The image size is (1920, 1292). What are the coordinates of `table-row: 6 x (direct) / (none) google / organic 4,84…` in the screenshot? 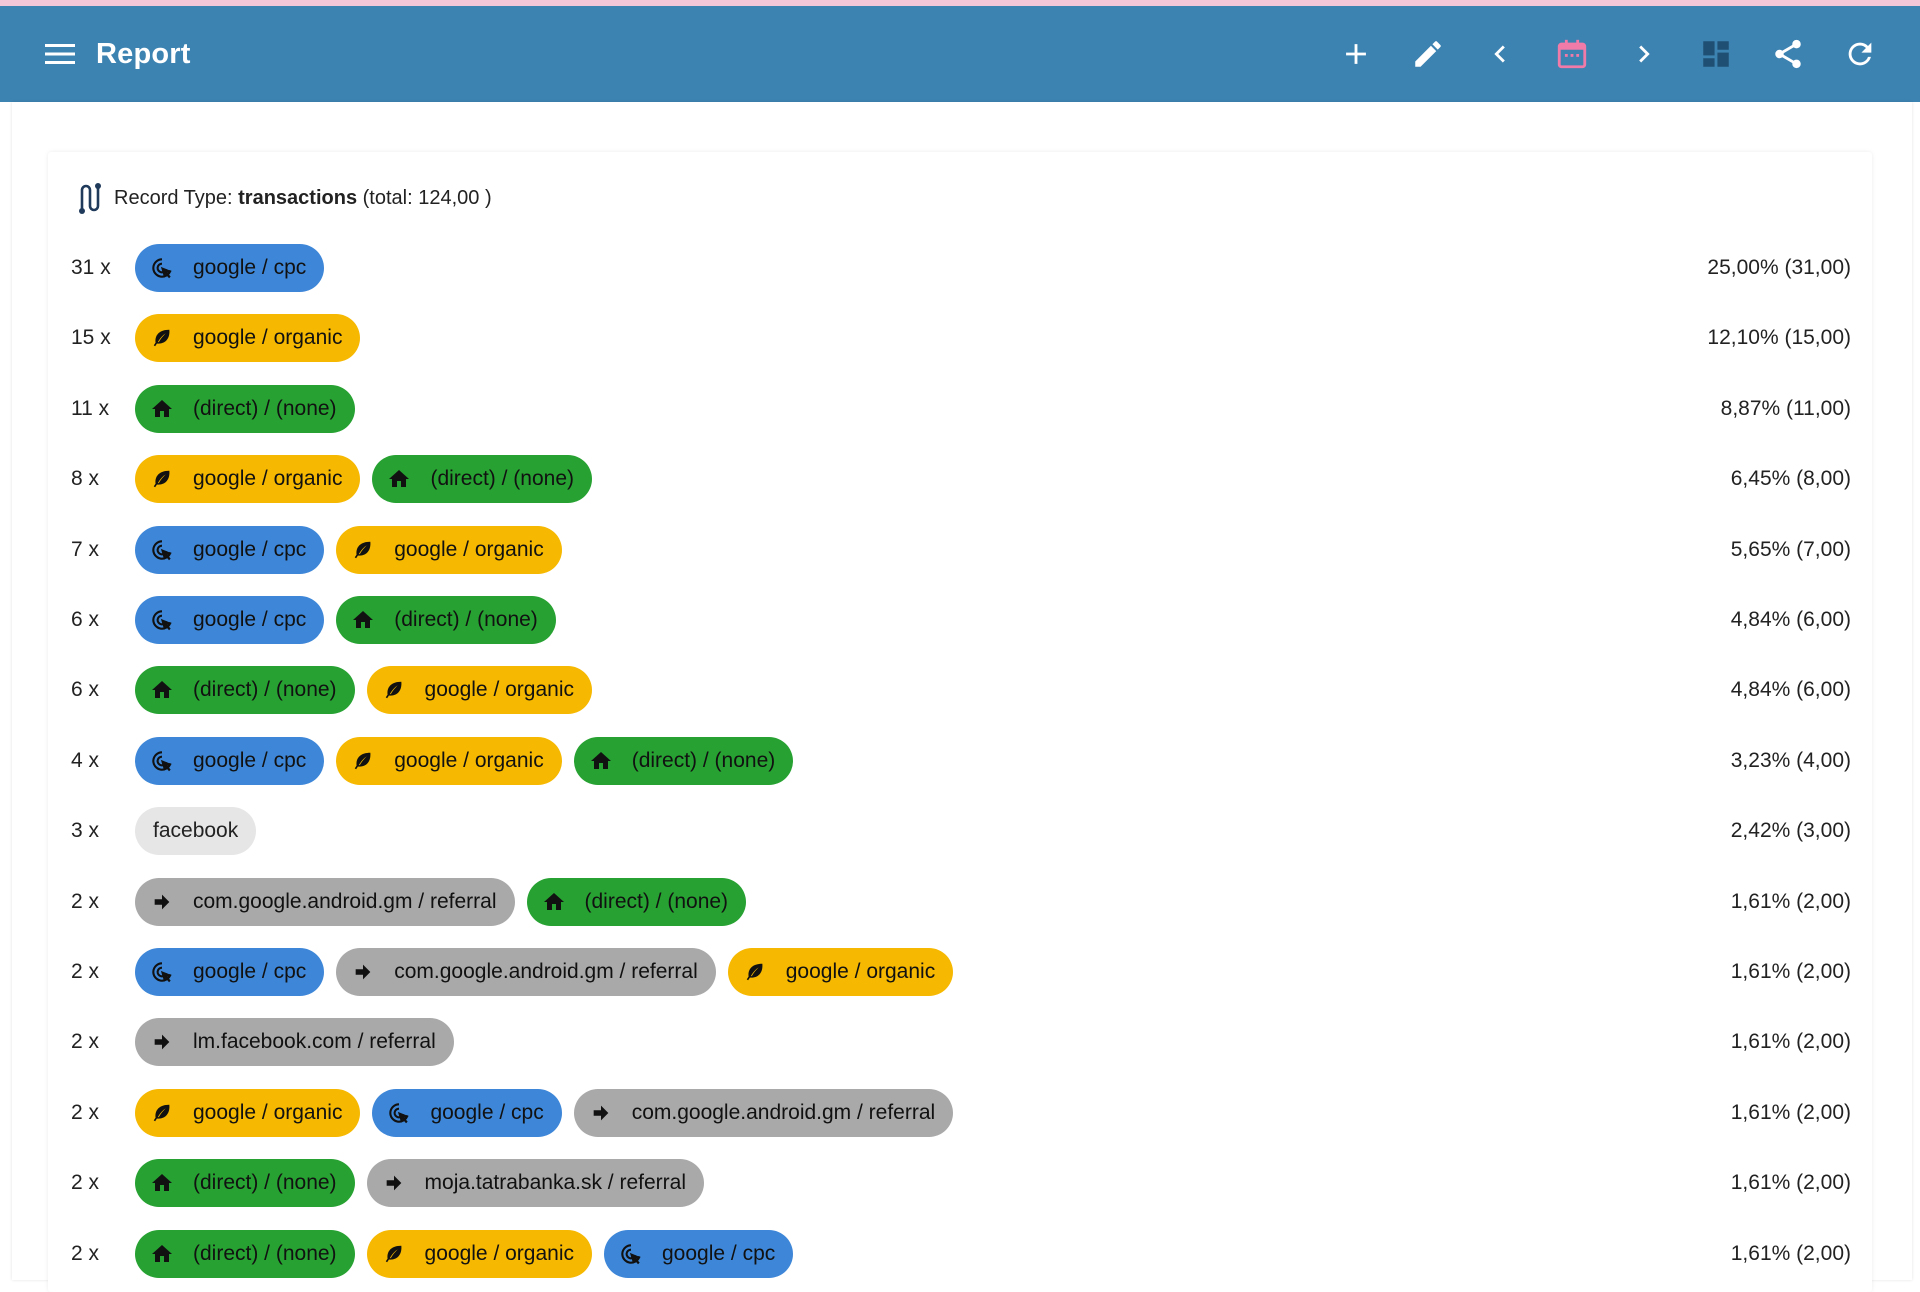 It's located at (961, 690).